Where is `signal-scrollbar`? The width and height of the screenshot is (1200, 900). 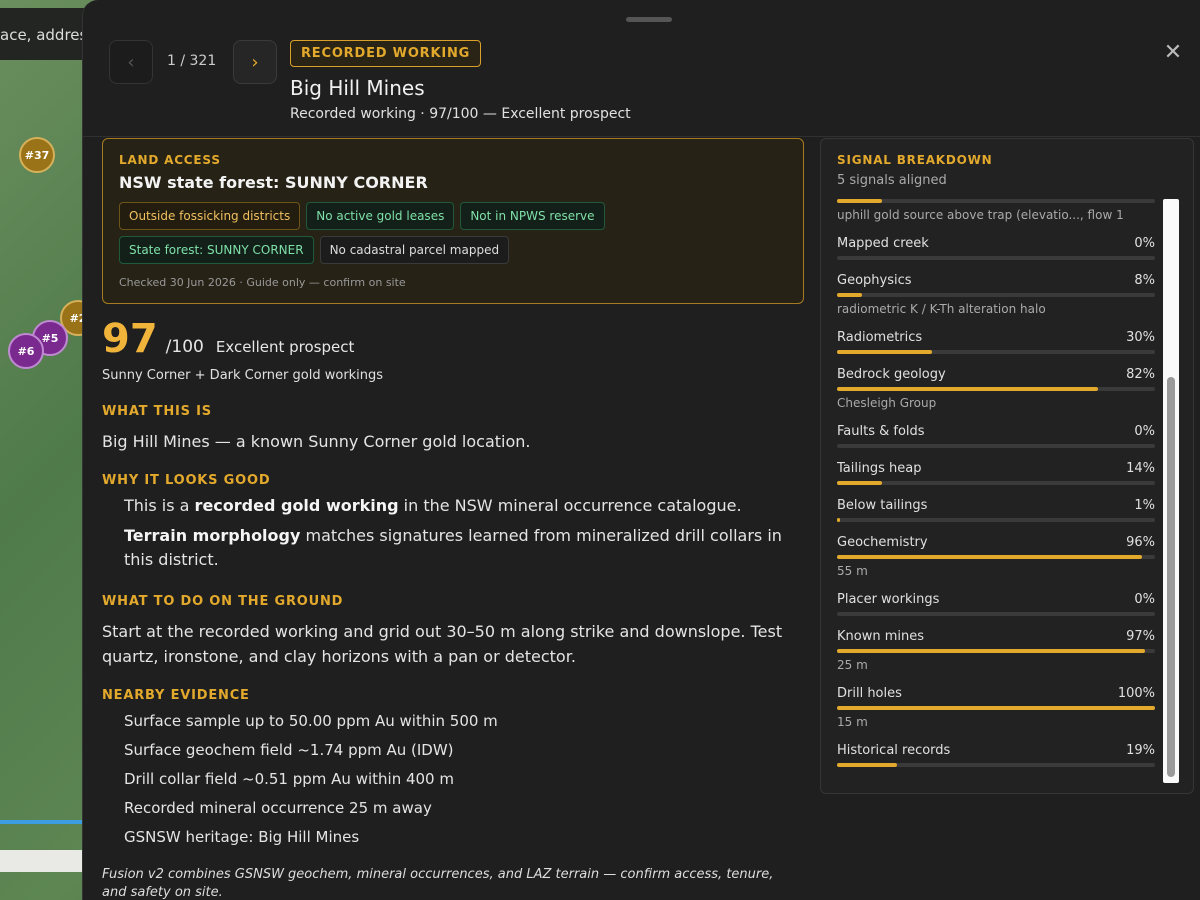
signal-scrollbar is located at coordinates (1171, 491).